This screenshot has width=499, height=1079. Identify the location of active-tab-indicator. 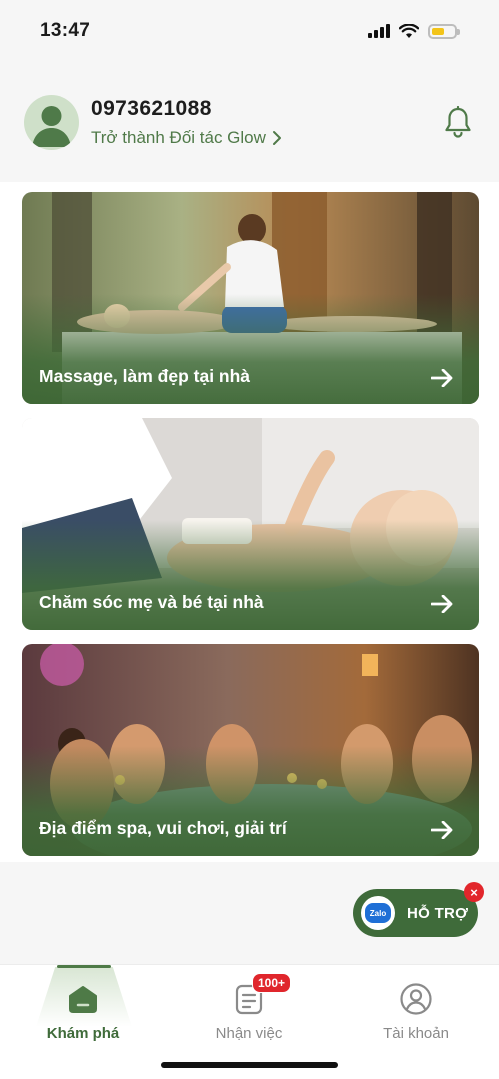
(84, 966).